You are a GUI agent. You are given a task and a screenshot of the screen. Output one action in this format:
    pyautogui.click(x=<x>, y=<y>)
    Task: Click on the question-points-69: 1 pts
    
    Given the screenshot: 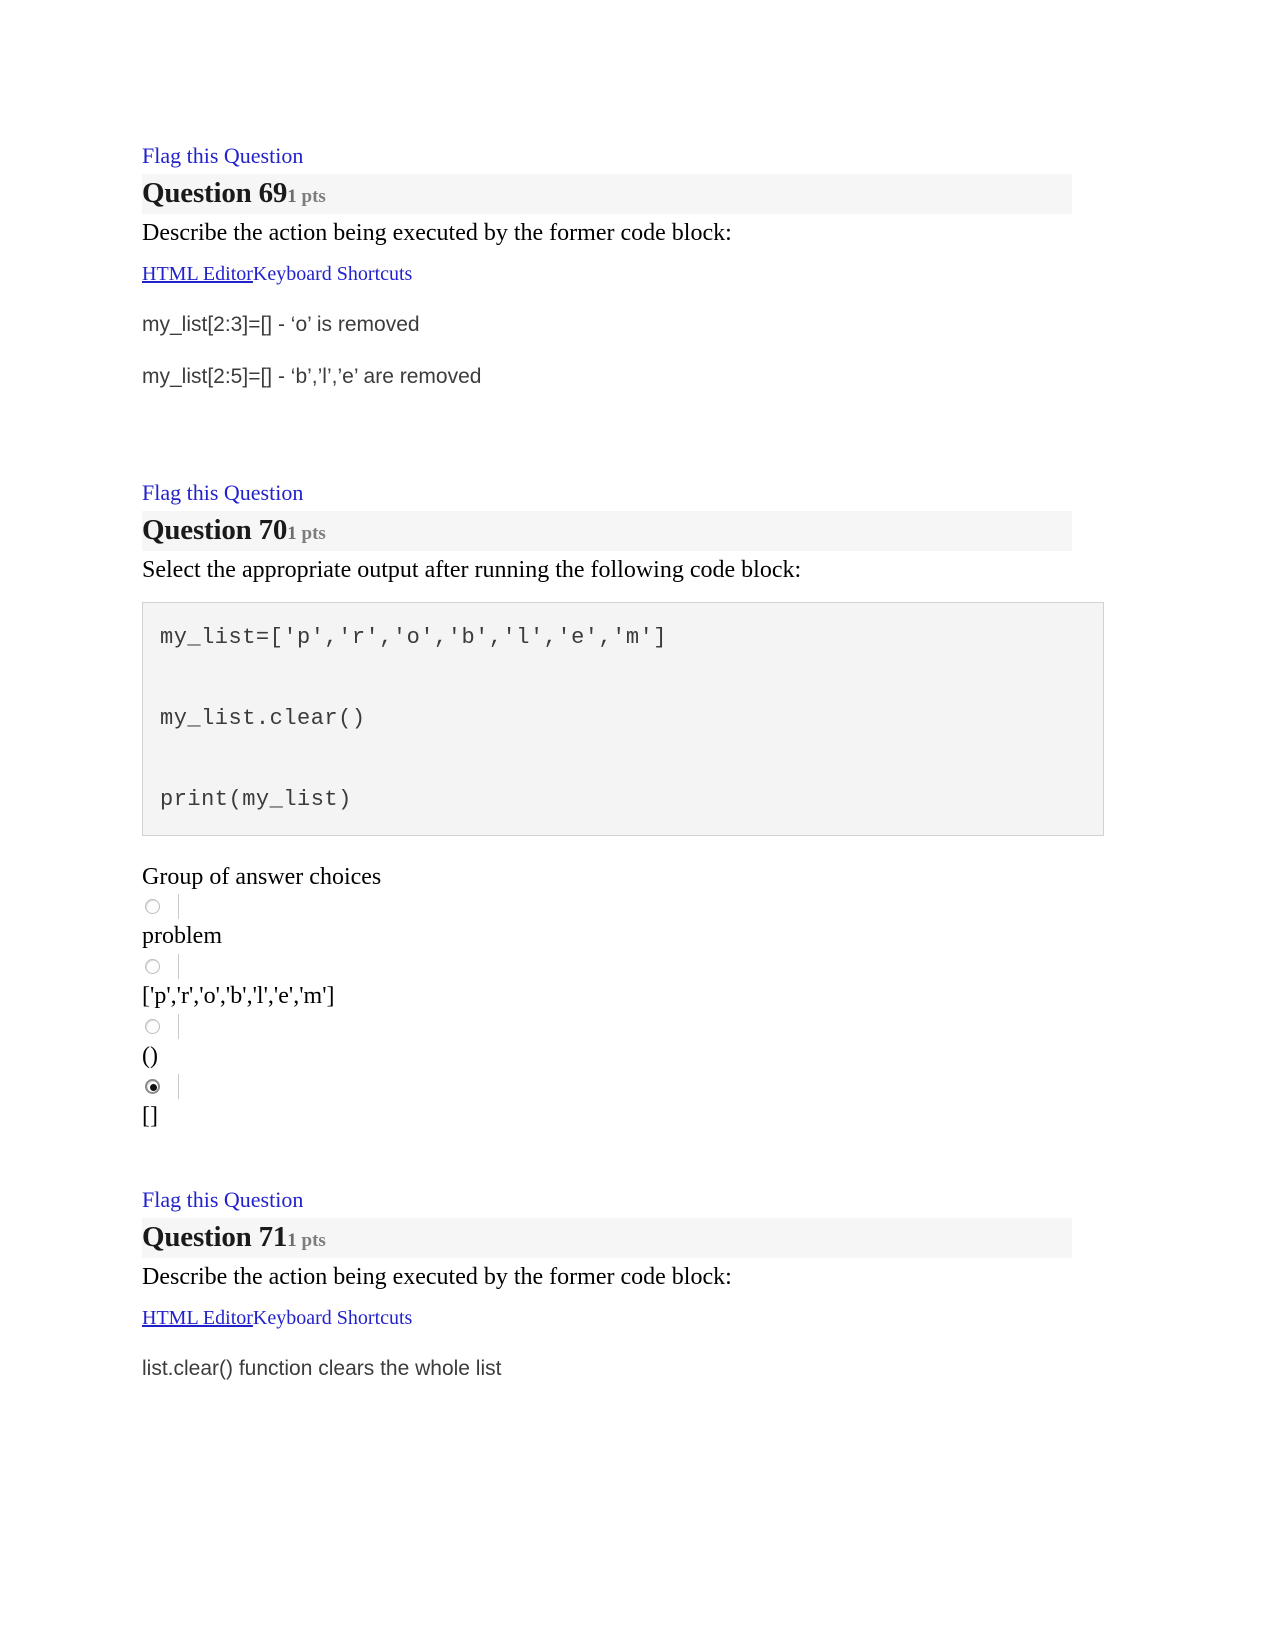 What is the action you would take?
    pyautogui.click(x=306, y=196)
    